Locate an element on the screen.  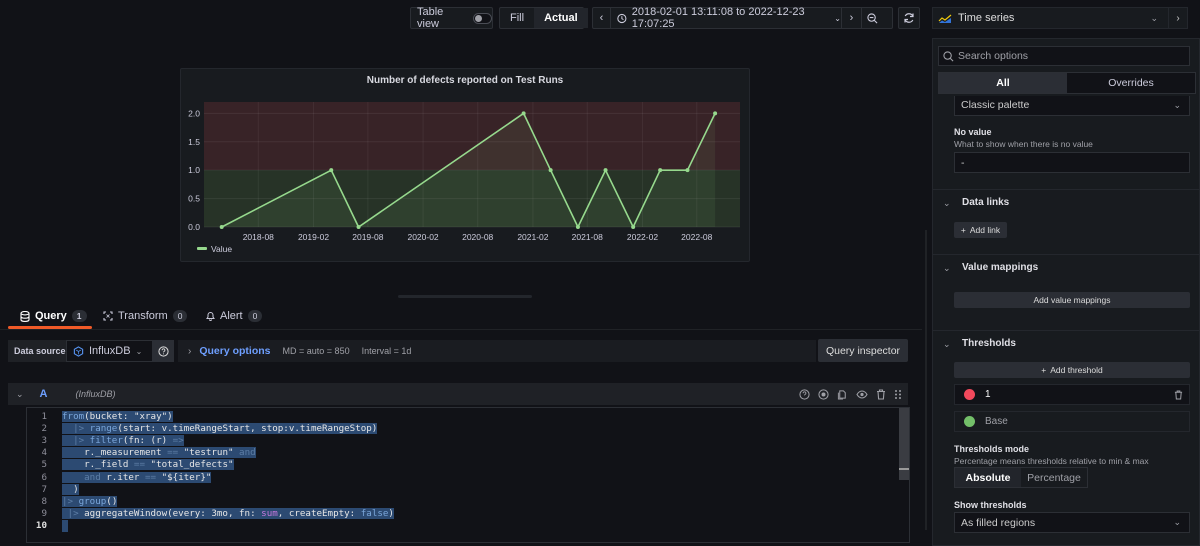
color-scheme-select: Classic palette ⌄ is located at coordinates (1072, 106).